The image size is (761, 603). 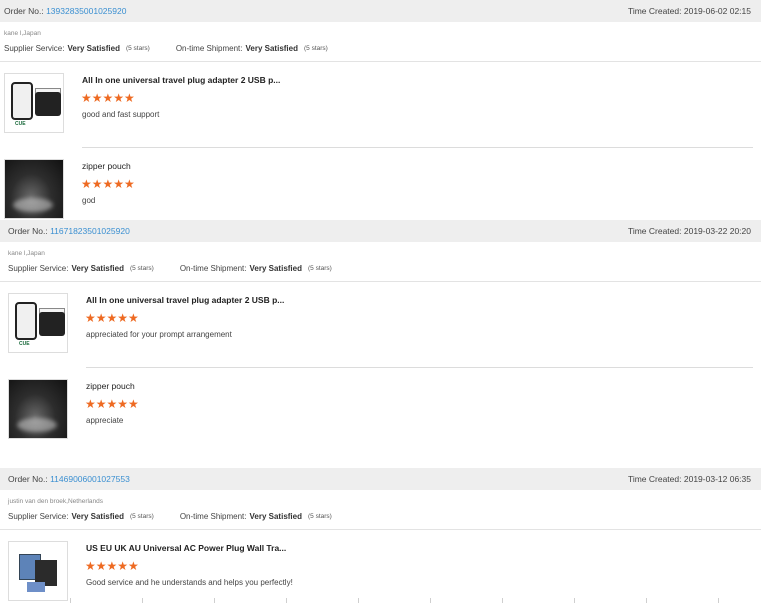 I want to click on order-number-link: 11671823501025920, so click(x=90, y=231).